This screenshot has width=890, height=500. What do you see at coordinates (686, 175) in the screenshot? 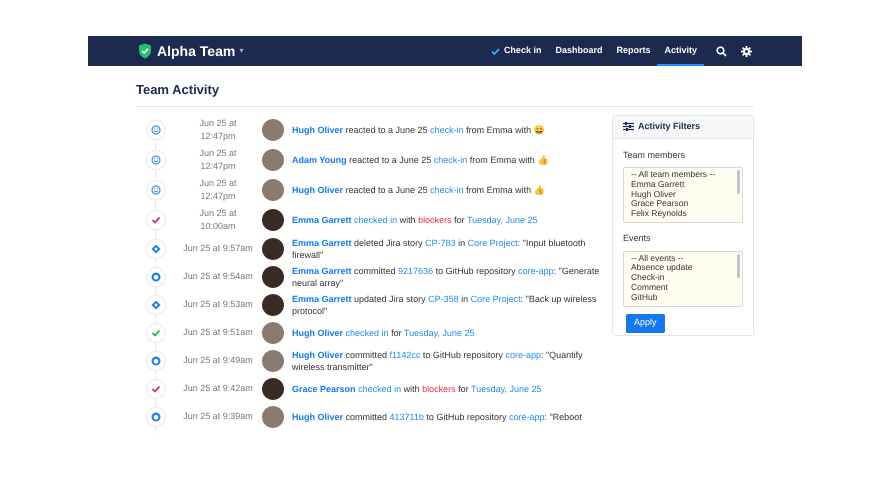
I see `select-option: -- All team members --` at bounding box center [686, 175].